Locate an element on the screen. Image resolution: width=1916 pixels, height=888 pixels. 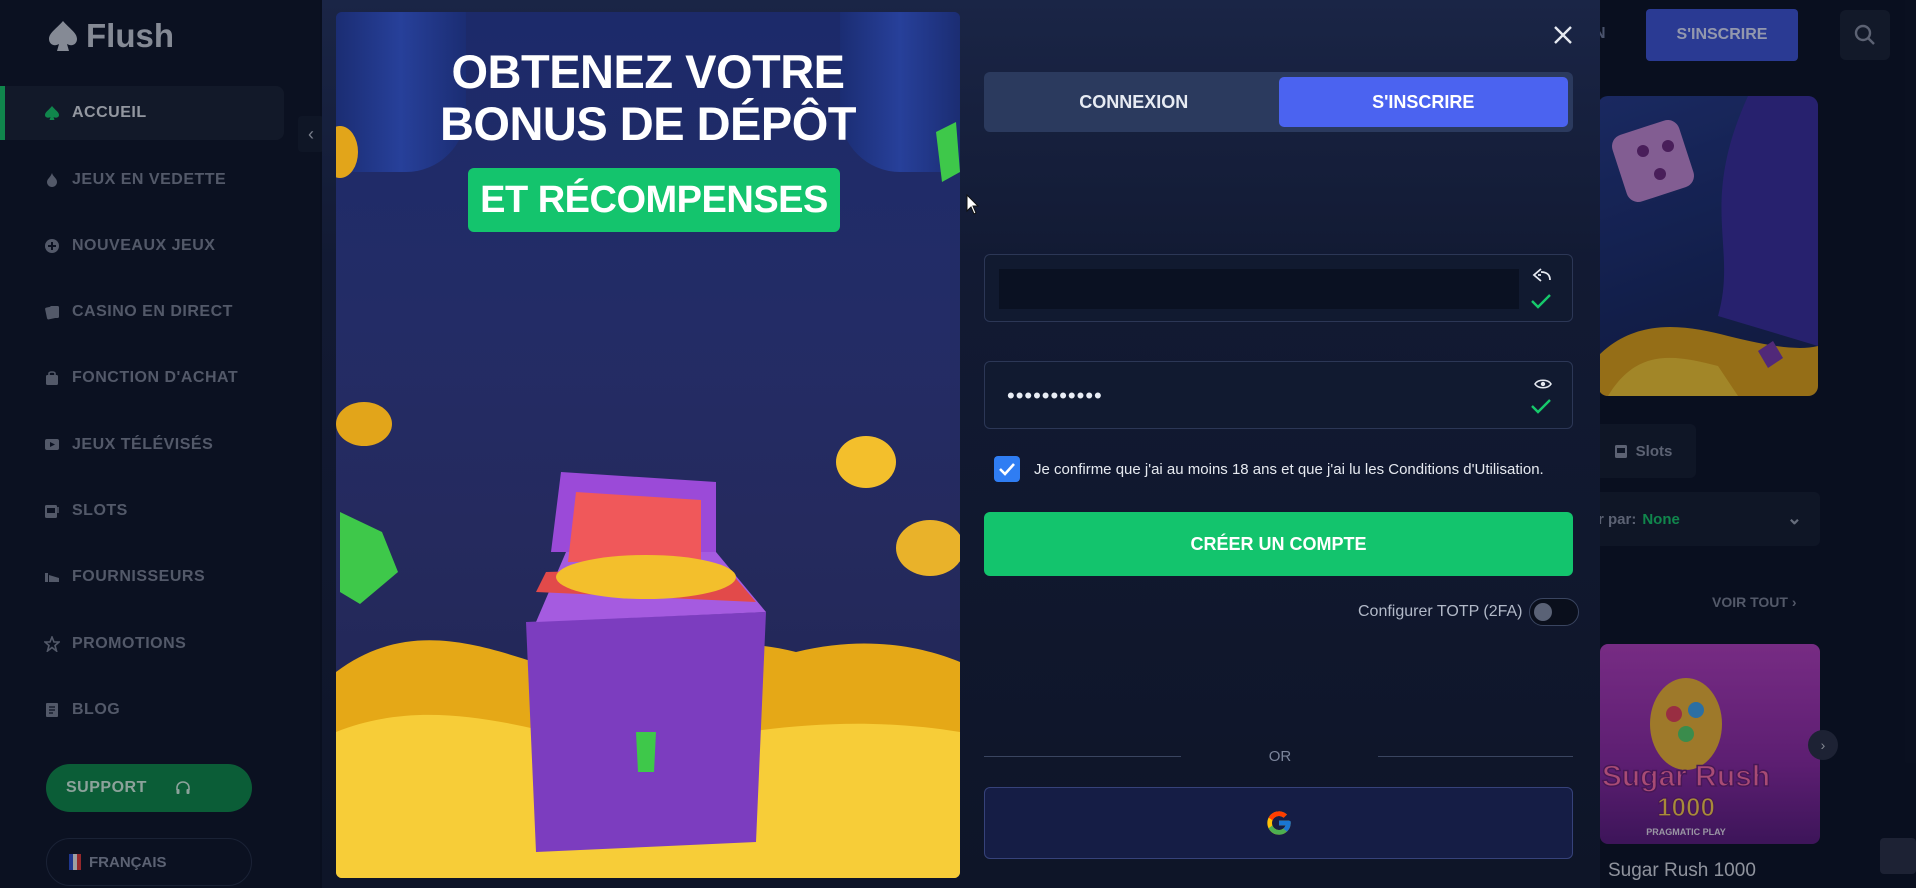
close-icon is located at coordinates (1563, 35).